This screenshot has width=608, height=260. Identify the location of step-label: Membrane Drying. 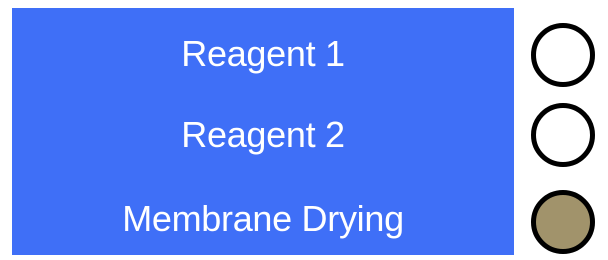
(263, 218).